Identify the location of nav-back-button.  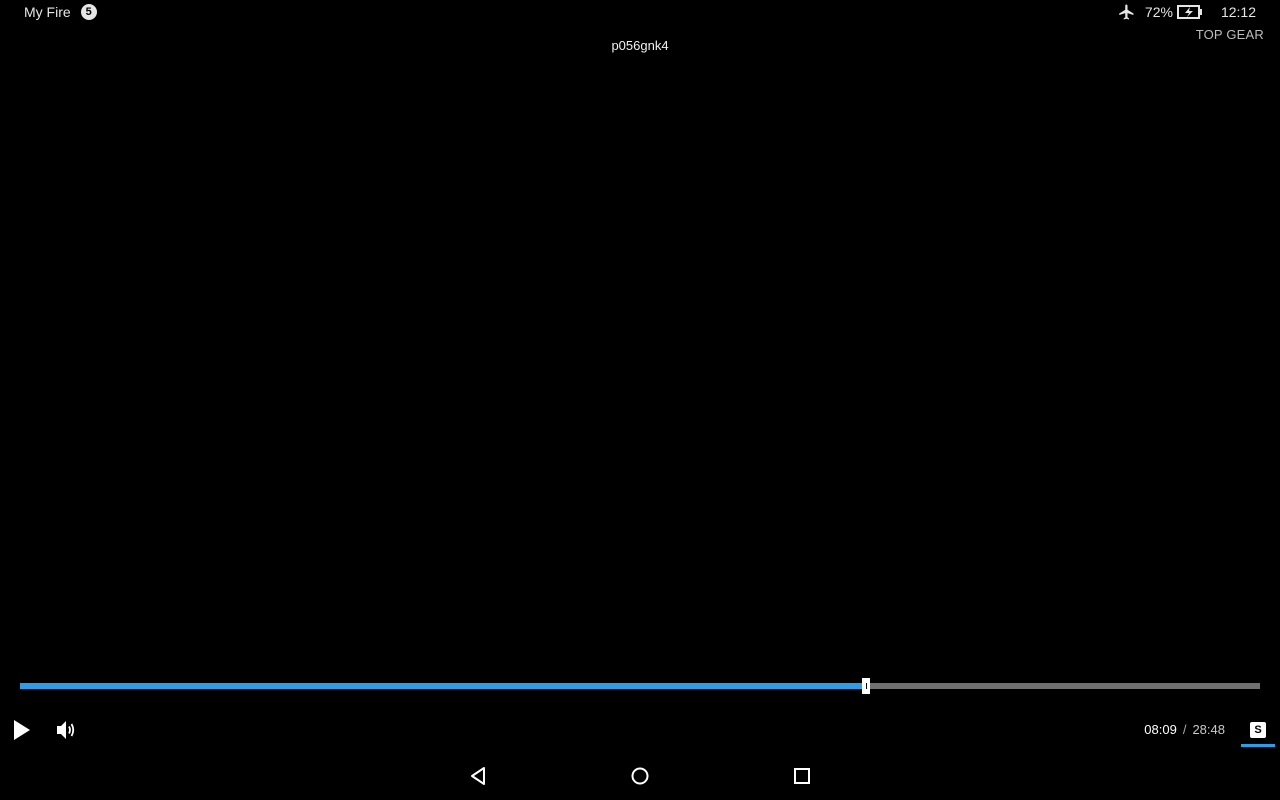
(478, 776).